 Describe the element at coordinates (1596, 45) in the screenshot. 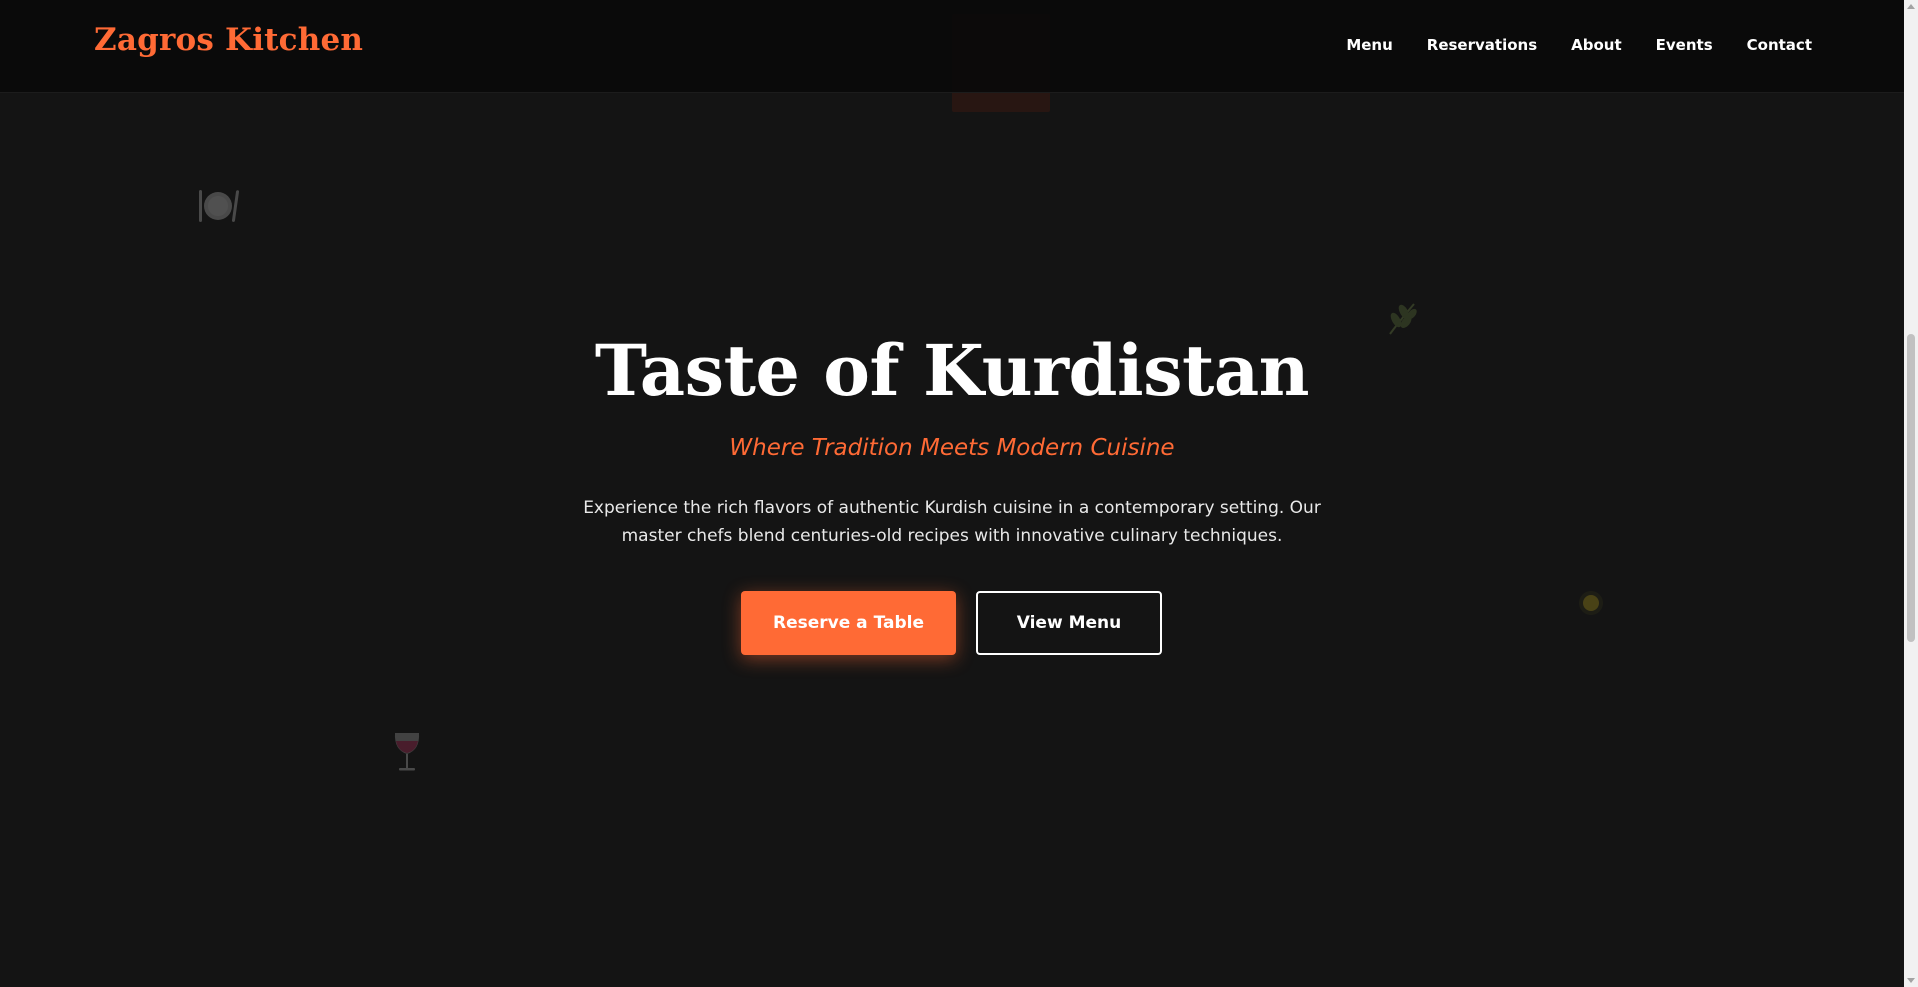

I see `nav-link-about: About` at that location.